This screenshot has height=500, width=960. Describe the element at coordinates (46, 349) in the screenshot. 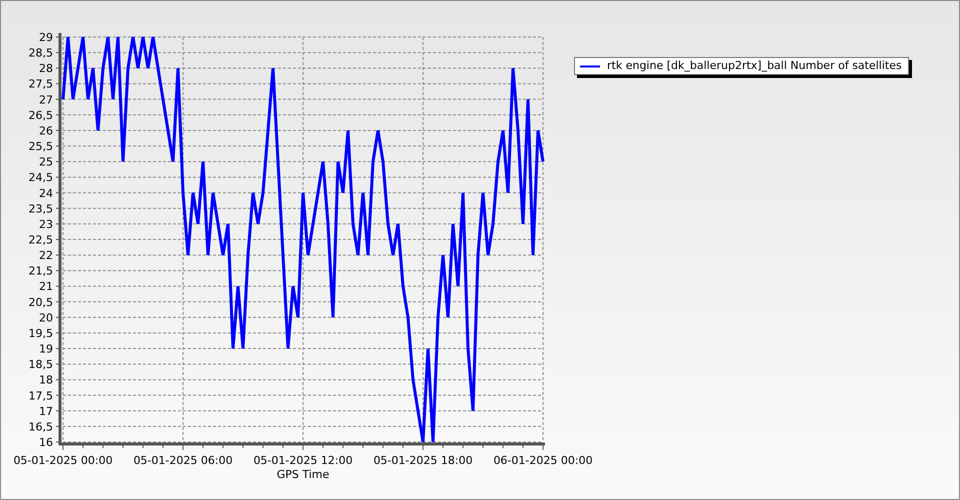

I see `y-tick-label: 19` at that location.